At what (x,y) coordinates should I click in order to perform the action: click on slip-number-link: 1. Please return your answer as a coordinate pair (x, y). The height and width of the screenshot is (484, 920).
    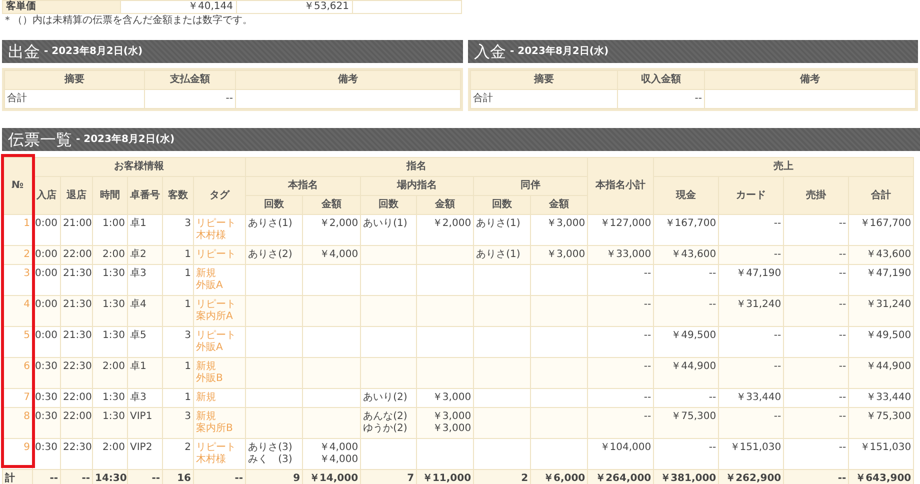
    Looking at the image, I should click on (27, 223).